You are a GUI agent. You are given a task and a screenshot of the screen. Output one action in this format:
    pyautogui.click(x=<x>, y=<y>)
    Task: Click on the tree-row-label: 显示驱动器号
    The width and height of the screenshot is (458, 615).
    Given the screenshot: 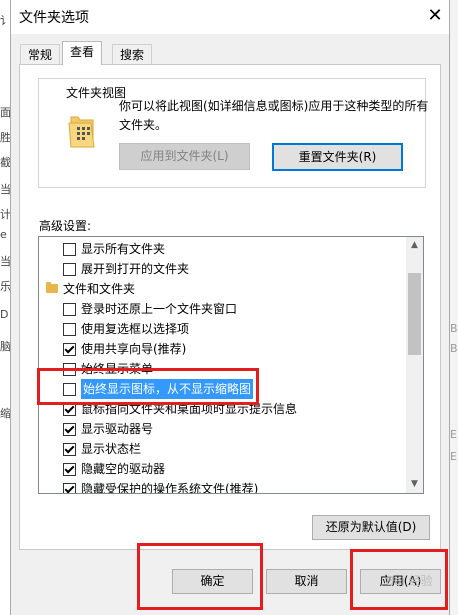 What is the action you would take?
    pyautogui.click(x=117, y=429)
    